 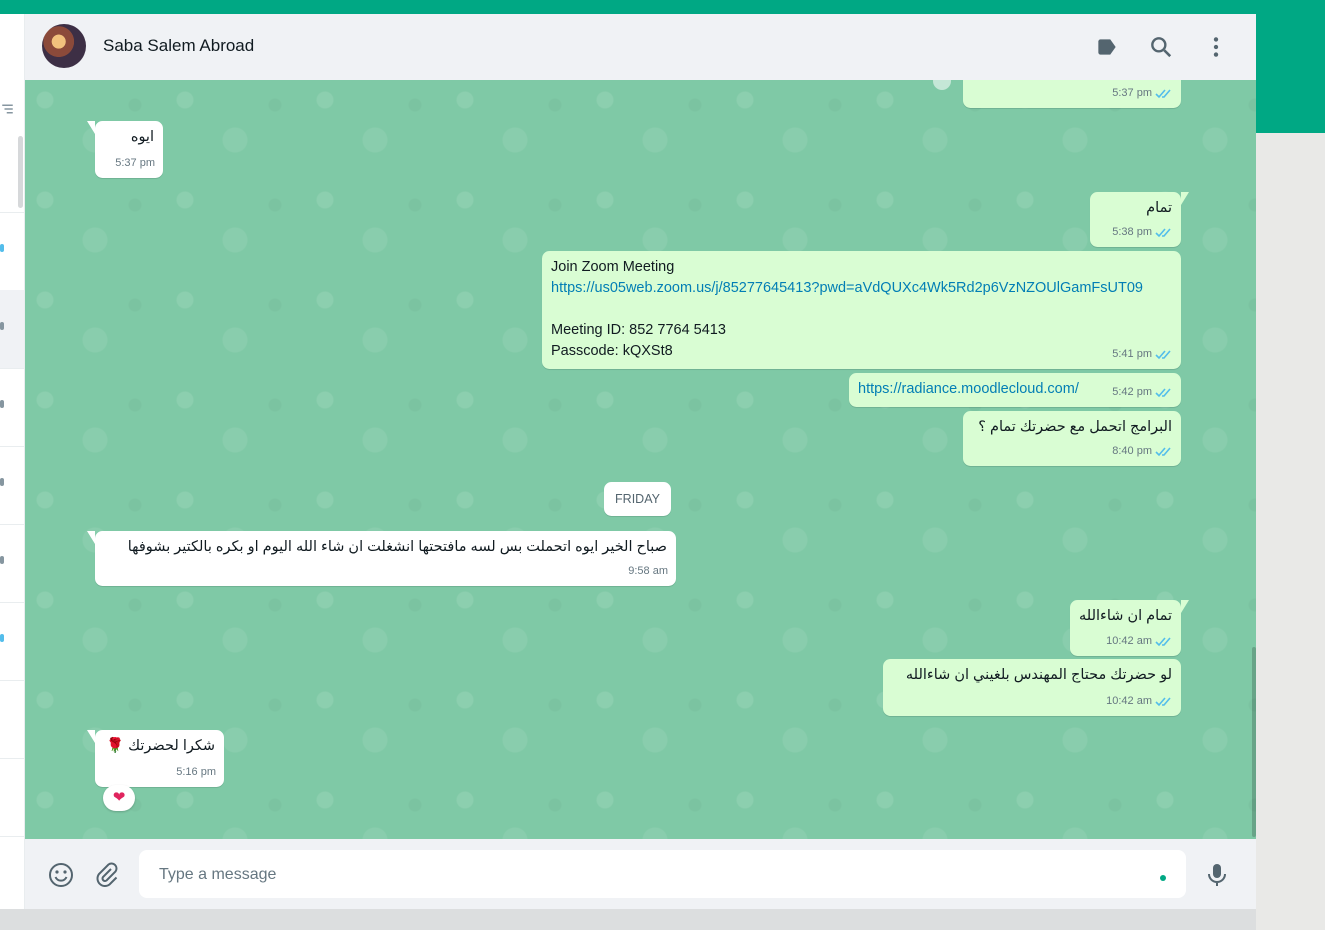 What do you see at coordinates (155, 758) in the screenshot?
I see `message-bubble-in: شكرا لحضرتك 🌹 5:16 pm` at bounding box center [155, 758].